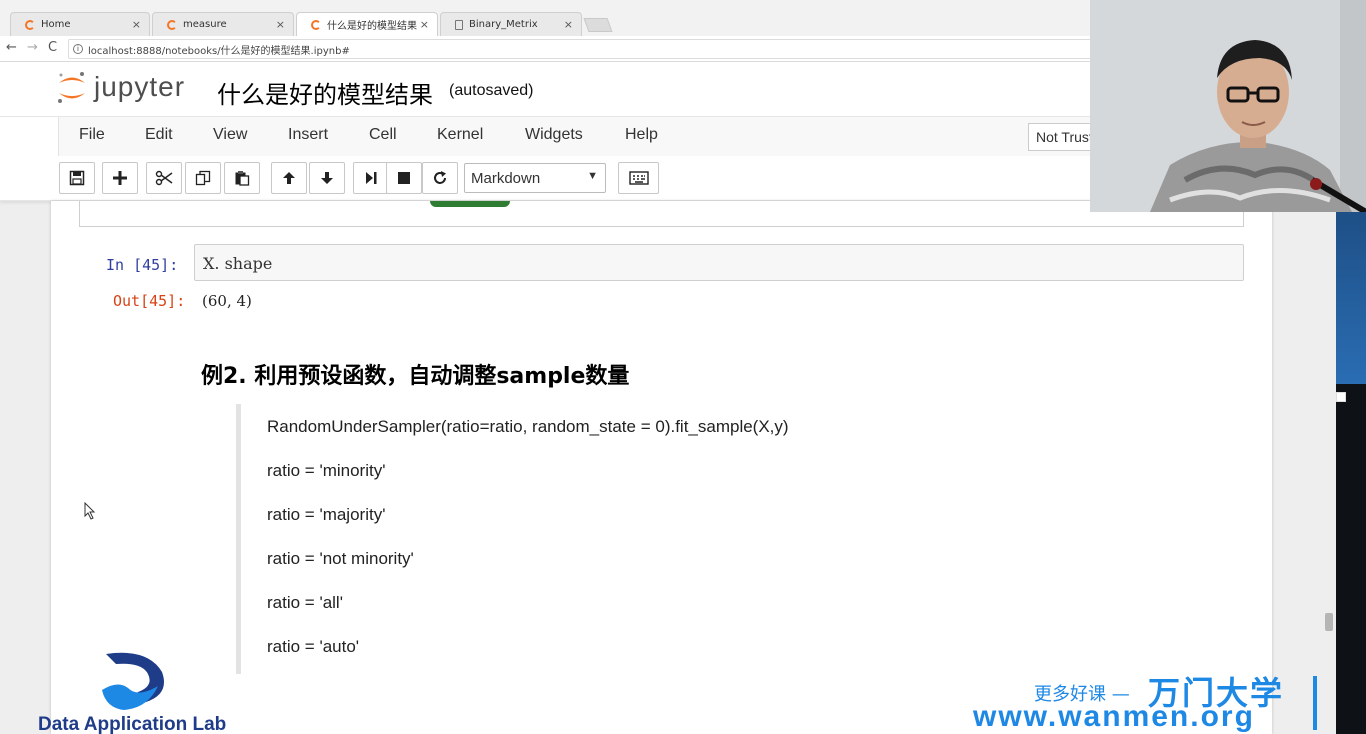  What do you see at coordinates (142, 265) in the screenshot?
I see `input-prompt: In [45]:` at bounding box center [142, 265].